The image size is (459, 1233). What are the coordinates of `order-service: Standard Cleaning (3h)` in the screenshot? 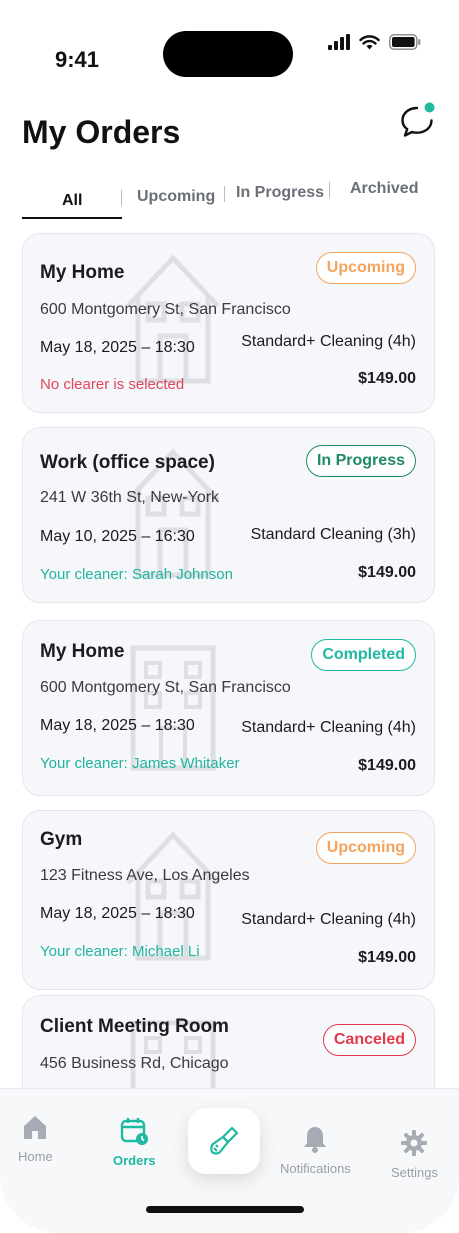 It's located at (333, 534).